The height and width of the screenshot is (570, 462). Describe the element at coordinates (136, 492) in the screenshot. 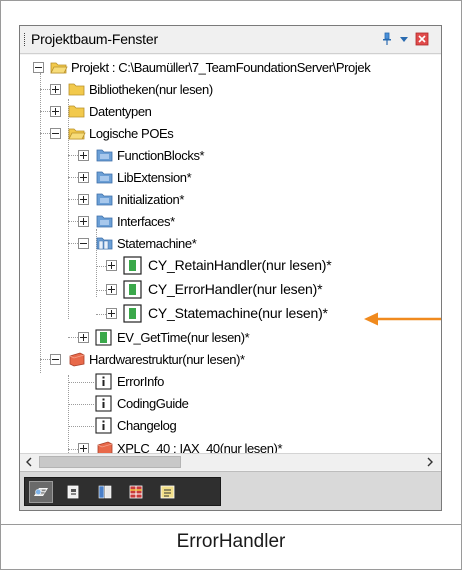

I see `tab-grid-icon` at that location.